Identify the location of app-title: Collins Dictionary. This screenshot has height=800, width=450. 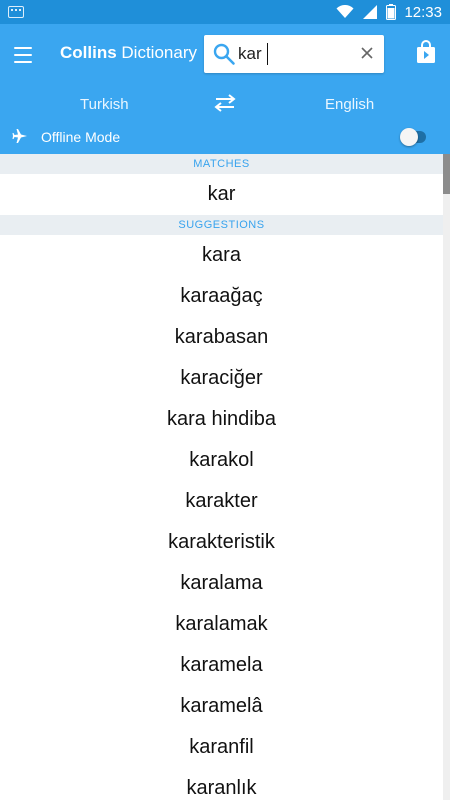
(128, 53).